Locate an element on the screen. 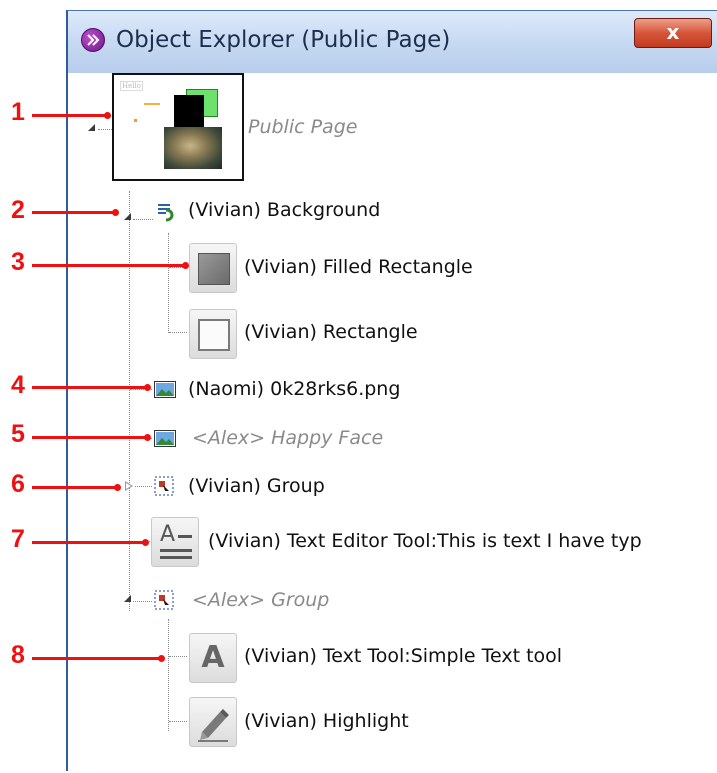 The image size is (717, 773). tree-item-highlight: (Vivian) Highlight is located at coordinates (326, 721).